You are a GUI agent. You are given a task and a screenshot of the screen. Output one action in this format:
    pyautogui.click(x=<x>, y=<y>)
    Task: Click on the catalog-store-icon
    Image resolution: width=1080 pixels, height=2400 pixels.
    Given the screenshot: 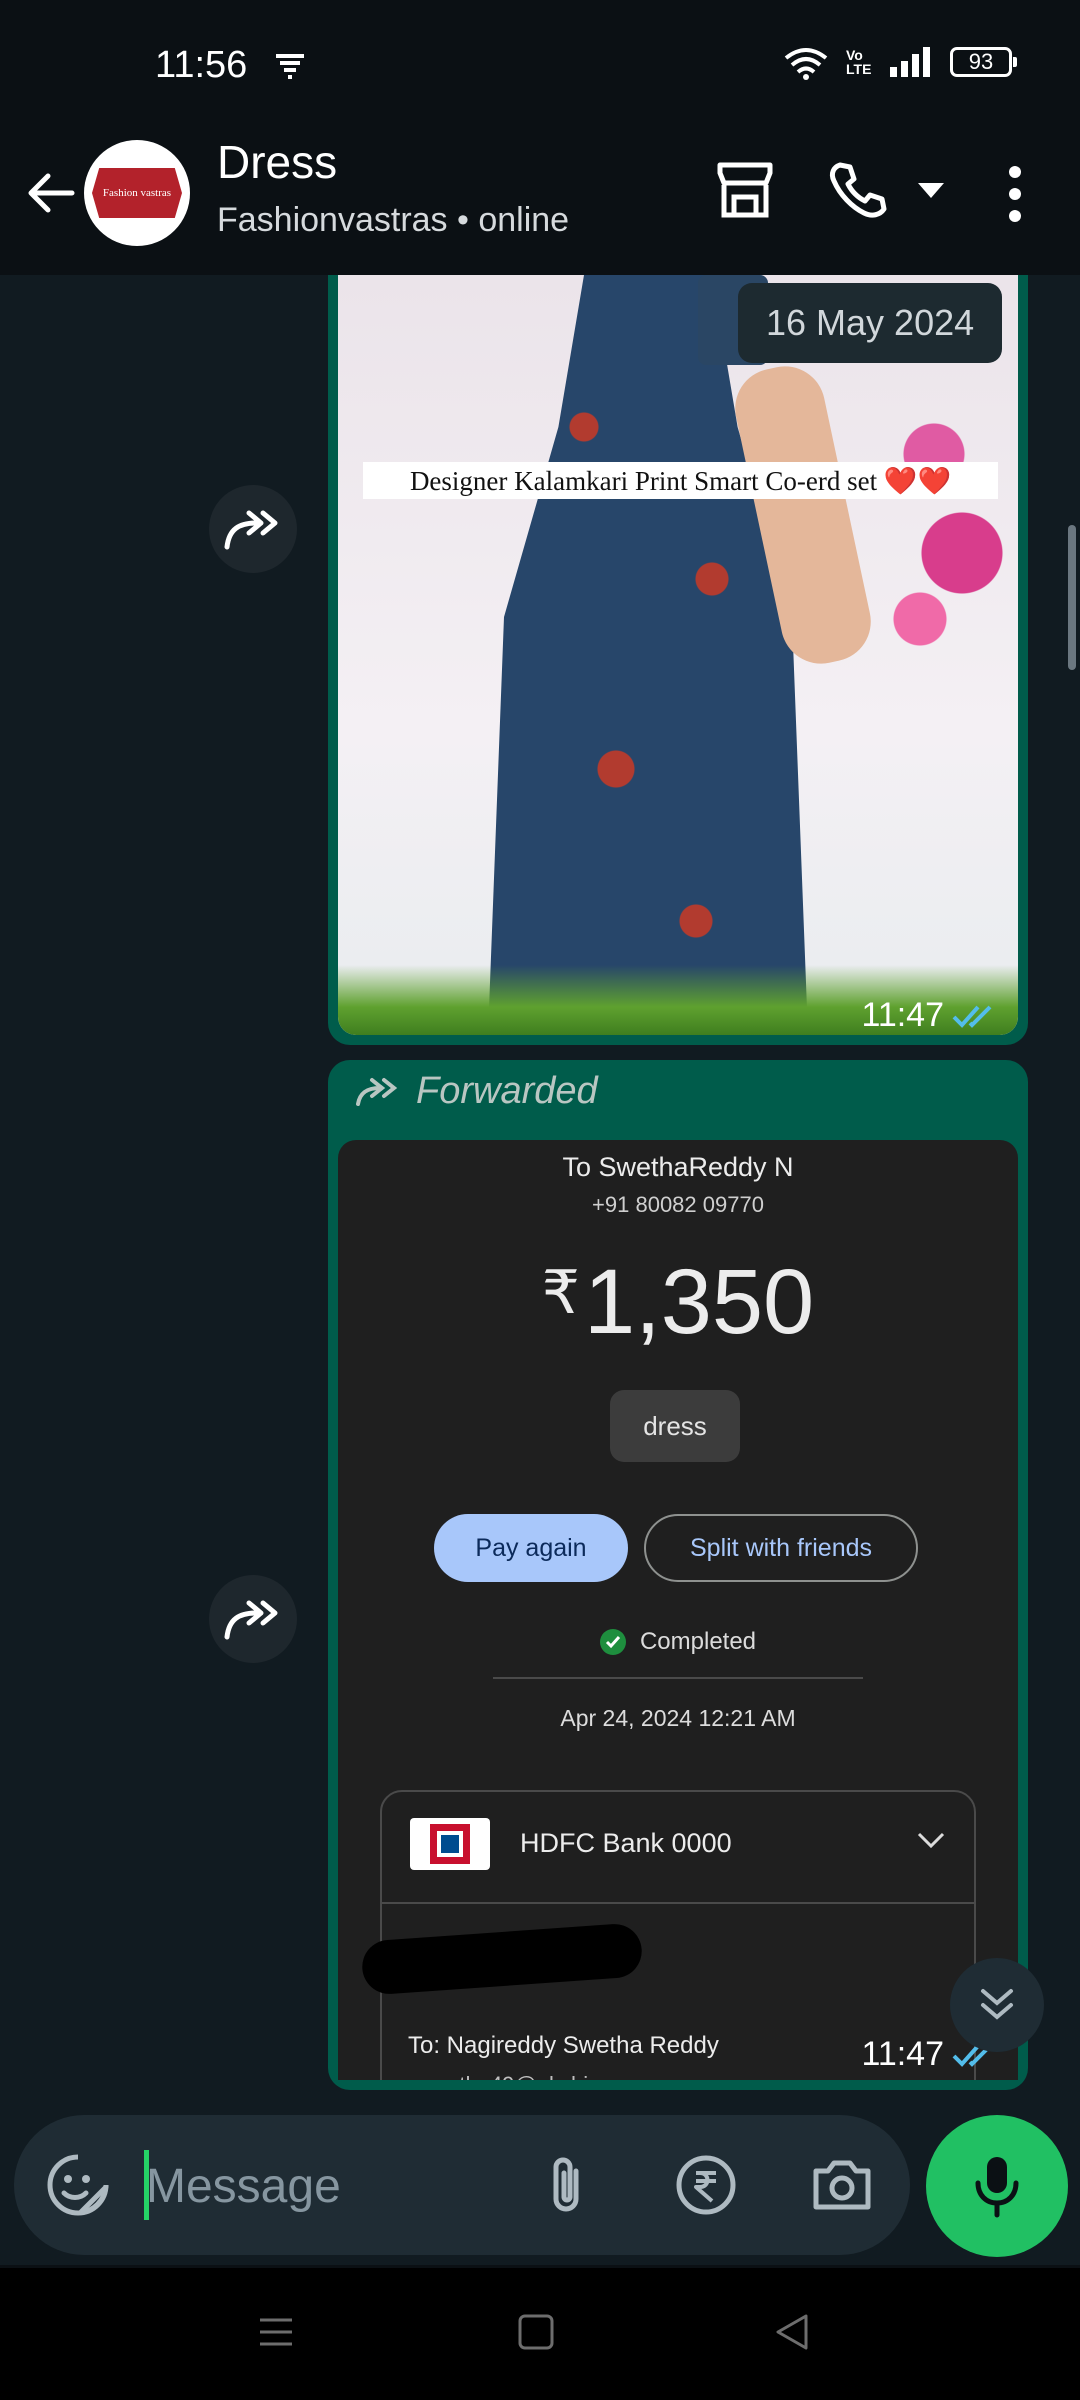 What is the action you would take?
    pyautogui.click(x=745, y=190)
    